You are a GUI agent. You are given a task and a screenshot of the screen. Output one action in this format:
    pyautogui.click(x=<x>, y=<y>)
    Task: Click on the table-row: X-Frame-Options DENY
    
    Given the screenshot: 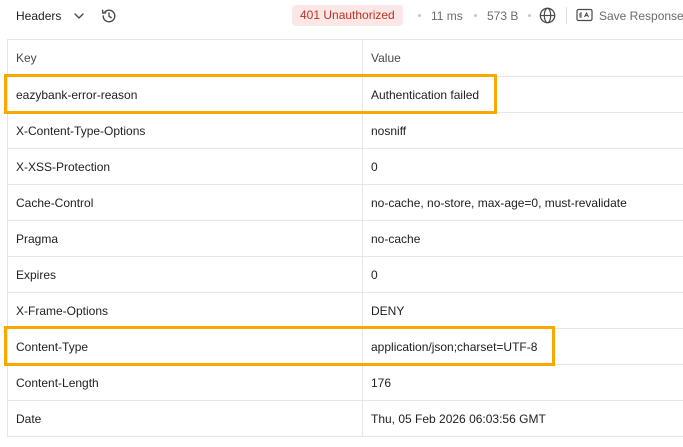 What is the action you would take?
    pyautogui.click(x=345, y=311)
    